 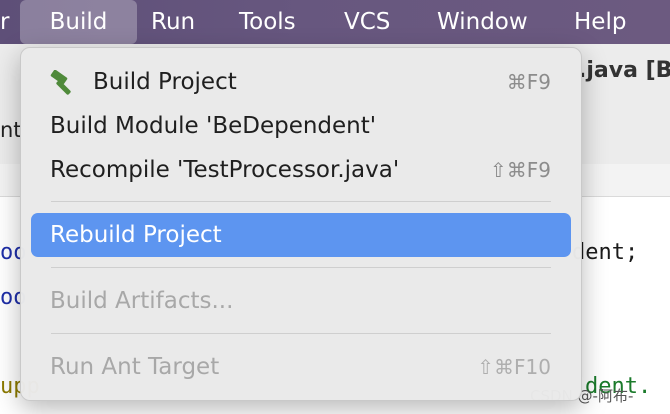 I want to click on menu-bar-item-tools: Tools, so click(x=267, y=22).